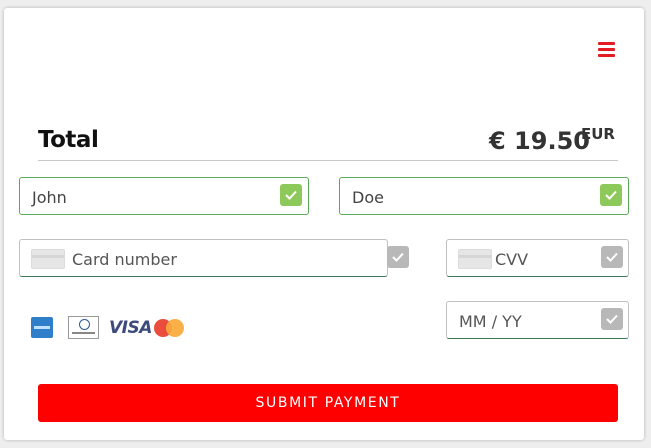  Describe the element at coordinates (42, 327) in the screenshot. I see `amex-icon` at that location.